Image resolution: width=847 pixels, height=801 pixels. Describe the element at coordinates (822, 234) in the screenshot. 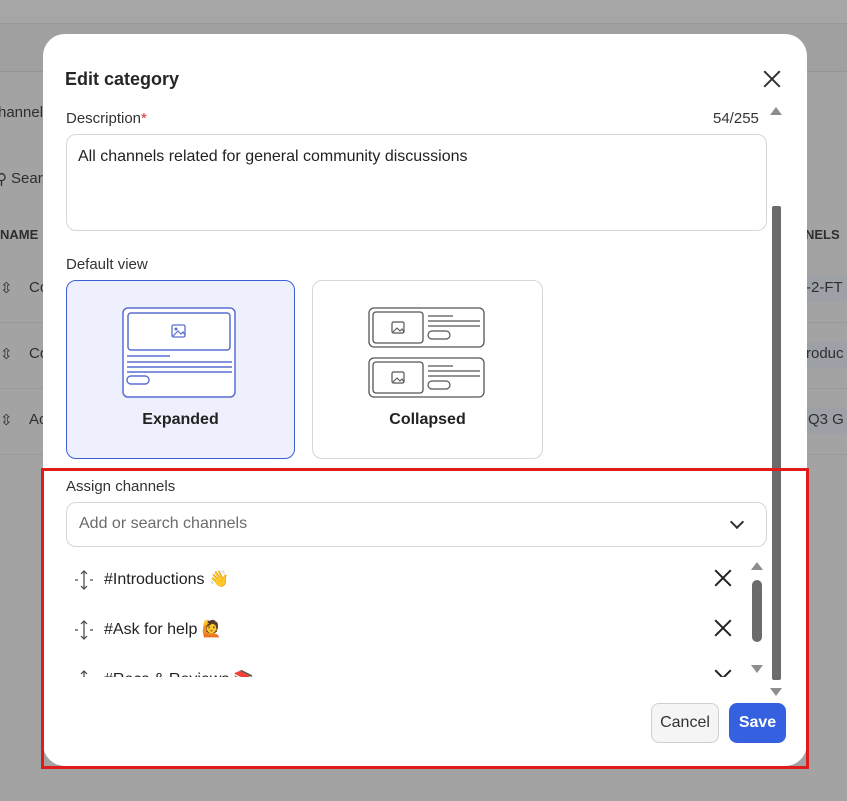

I see `background-col-channels: NELS` at that location.